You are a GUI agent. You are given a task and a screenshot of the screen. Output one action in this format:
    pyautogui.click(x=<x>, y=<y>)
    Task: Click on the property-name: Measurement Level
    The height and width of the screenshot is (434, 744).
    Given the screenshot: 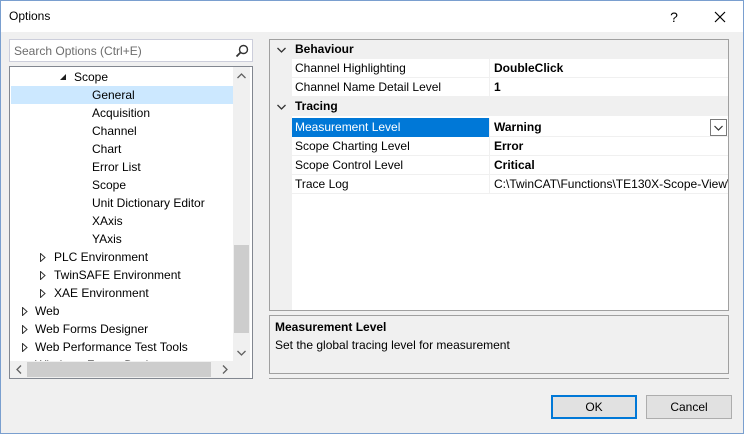 What is the action you would take?
    pyautogui.click(x=391, y=127)
    